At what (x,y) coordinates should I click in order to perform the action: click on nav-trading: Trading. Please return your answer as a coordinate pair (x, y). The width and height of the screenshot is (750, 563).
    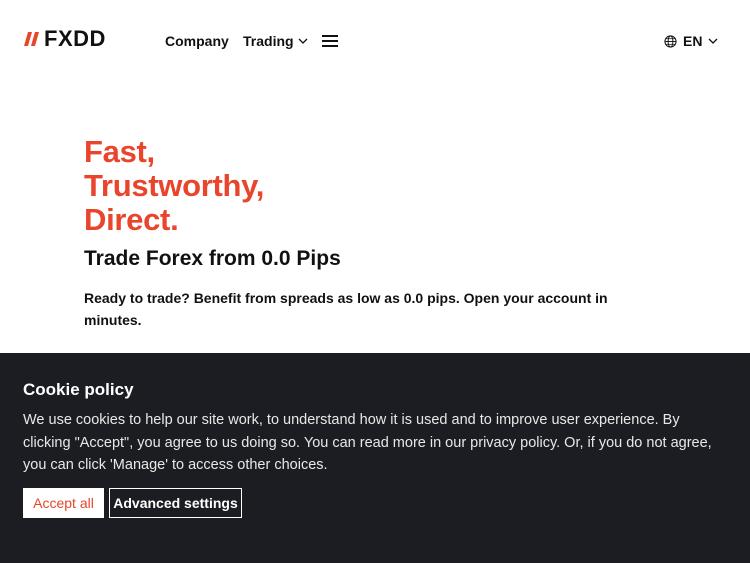
    Looking at the image, I should click on (275, 41).